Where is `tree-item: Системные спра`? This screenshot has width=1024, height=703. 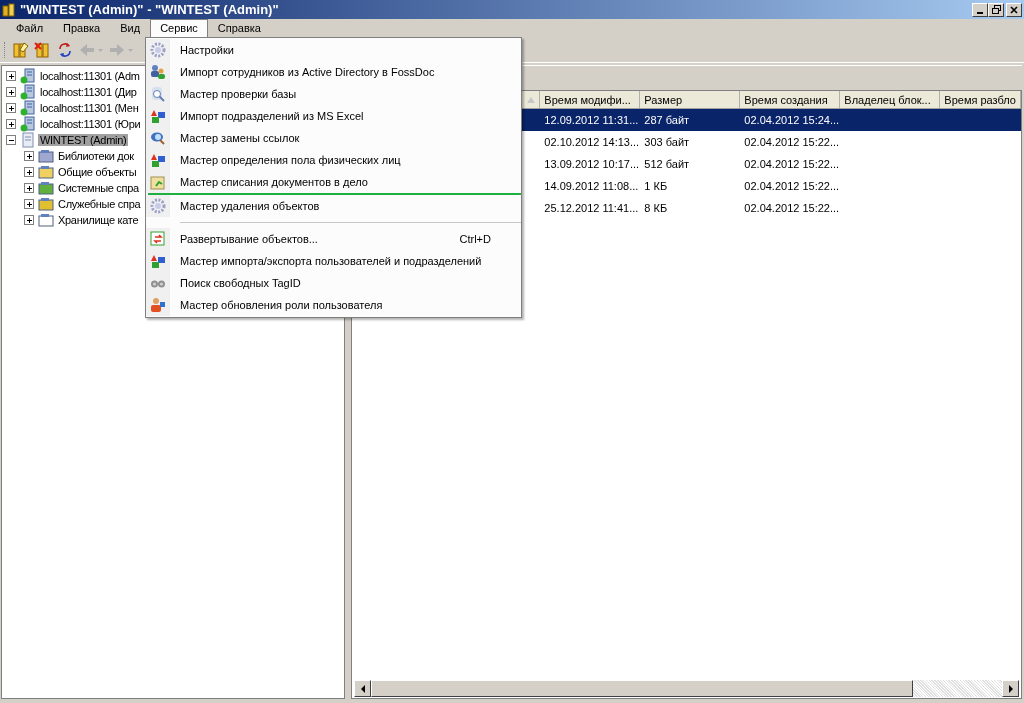 tree-item: Системные спра is located at coordinates (98, 188).